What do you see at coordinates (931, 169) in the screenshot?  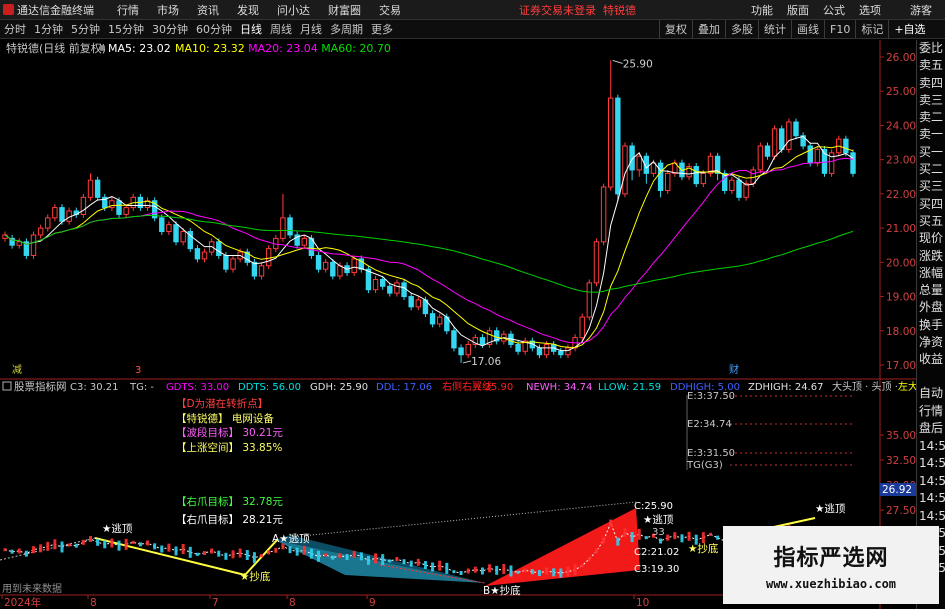 I see `quote-field-7: 买二` at bounding box center [931, 169].